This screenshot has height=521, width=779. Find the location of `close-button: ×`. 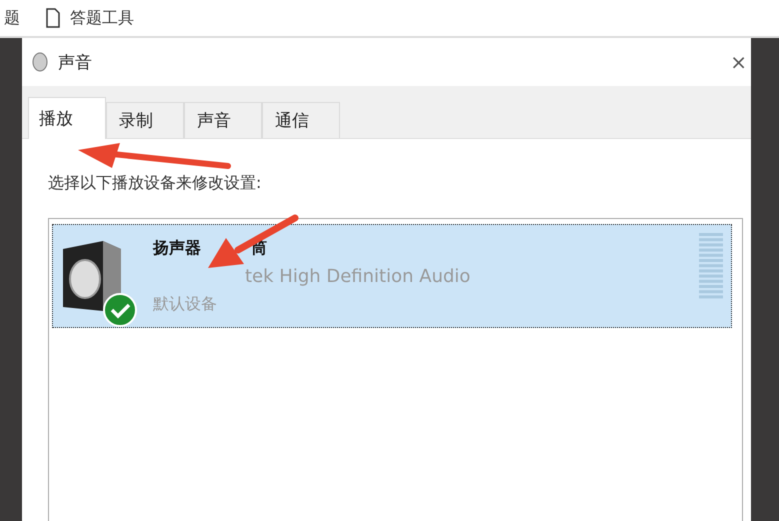

close-button: × is located at coordinates (738, 62).